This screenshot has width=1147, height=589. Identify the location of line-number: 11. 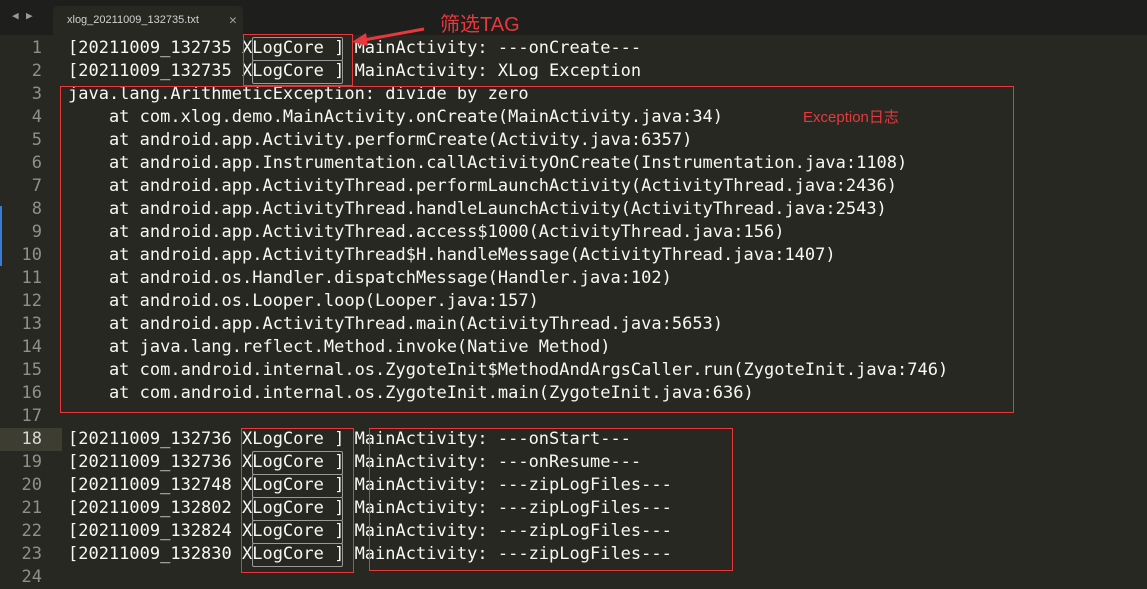
(31, 278).